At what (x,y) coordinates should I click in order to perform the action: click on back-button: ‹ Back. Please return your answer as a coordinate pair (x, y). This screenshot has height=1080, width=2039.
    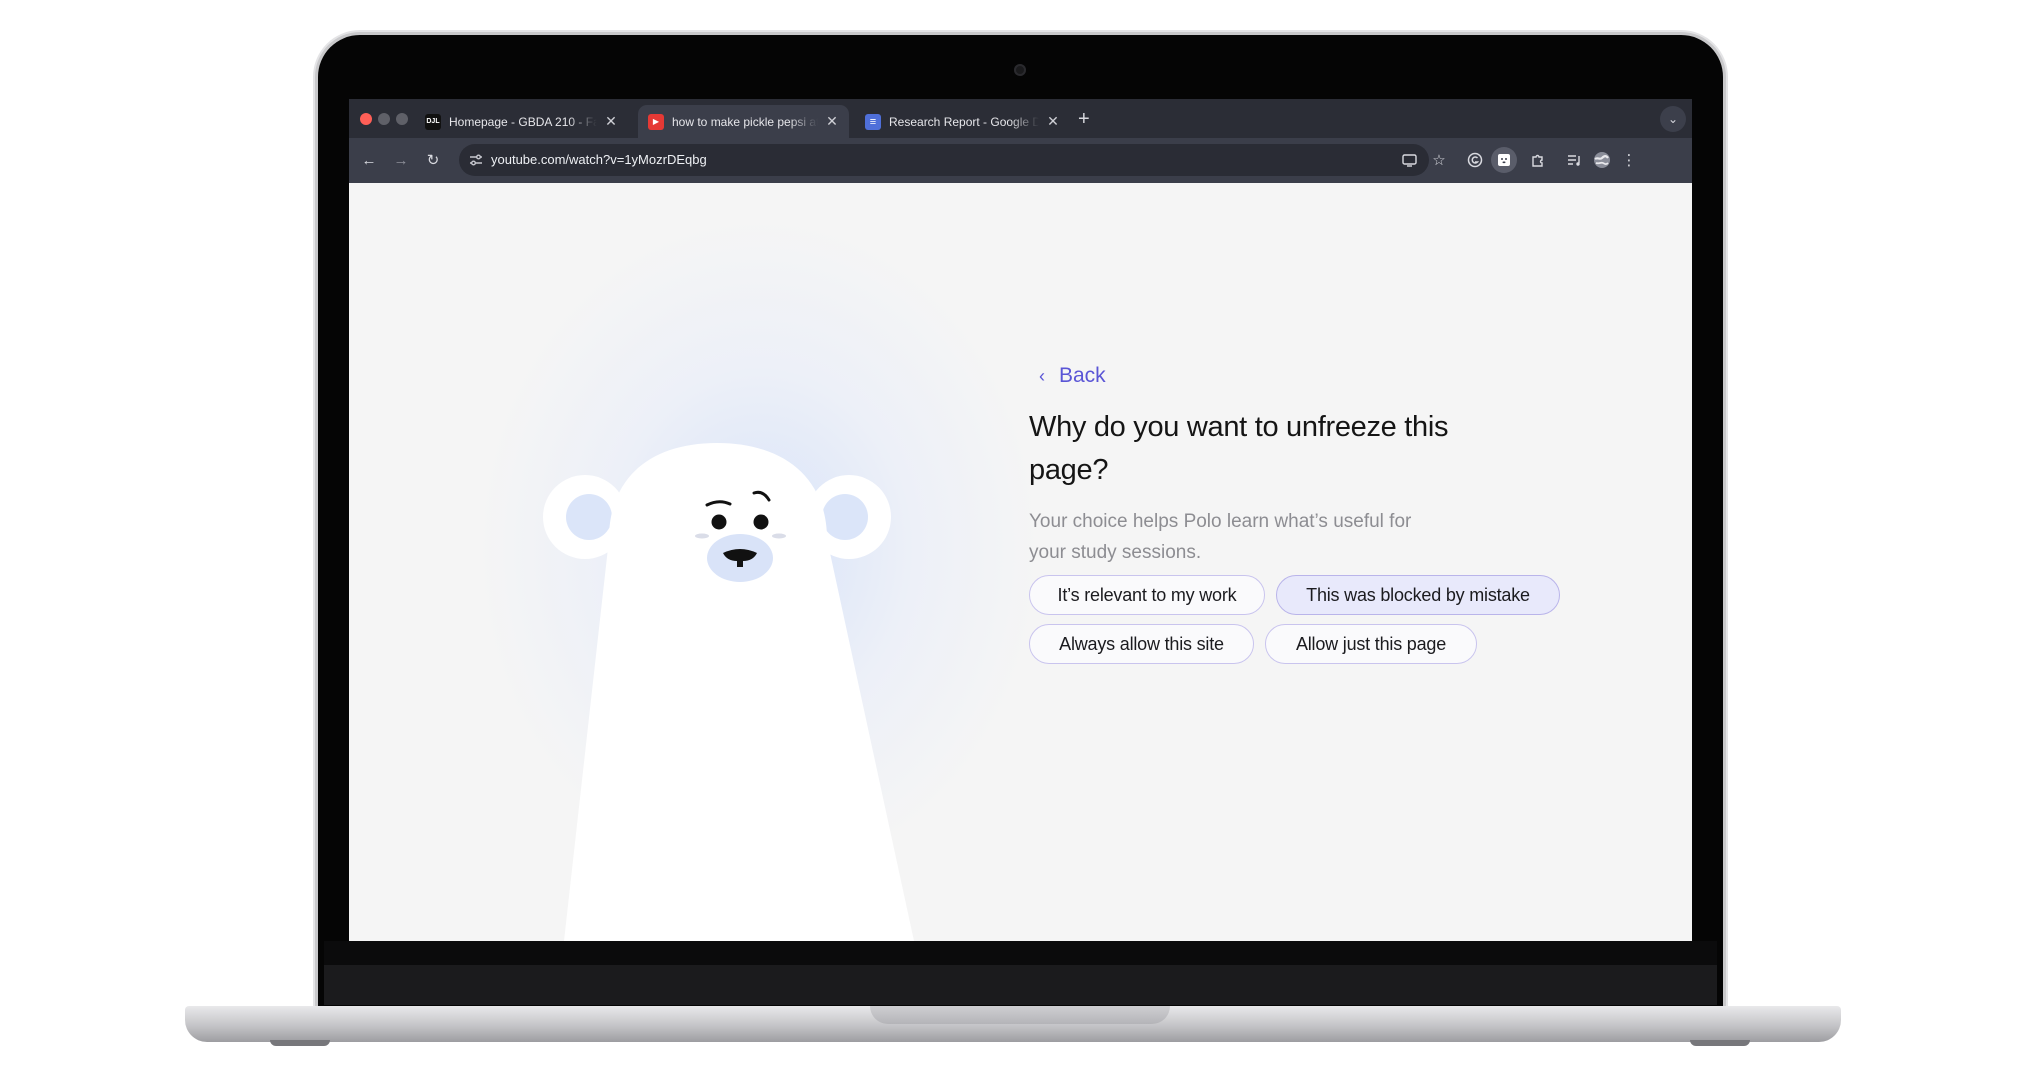
    Looking at the image, I should click on (1072, 376).